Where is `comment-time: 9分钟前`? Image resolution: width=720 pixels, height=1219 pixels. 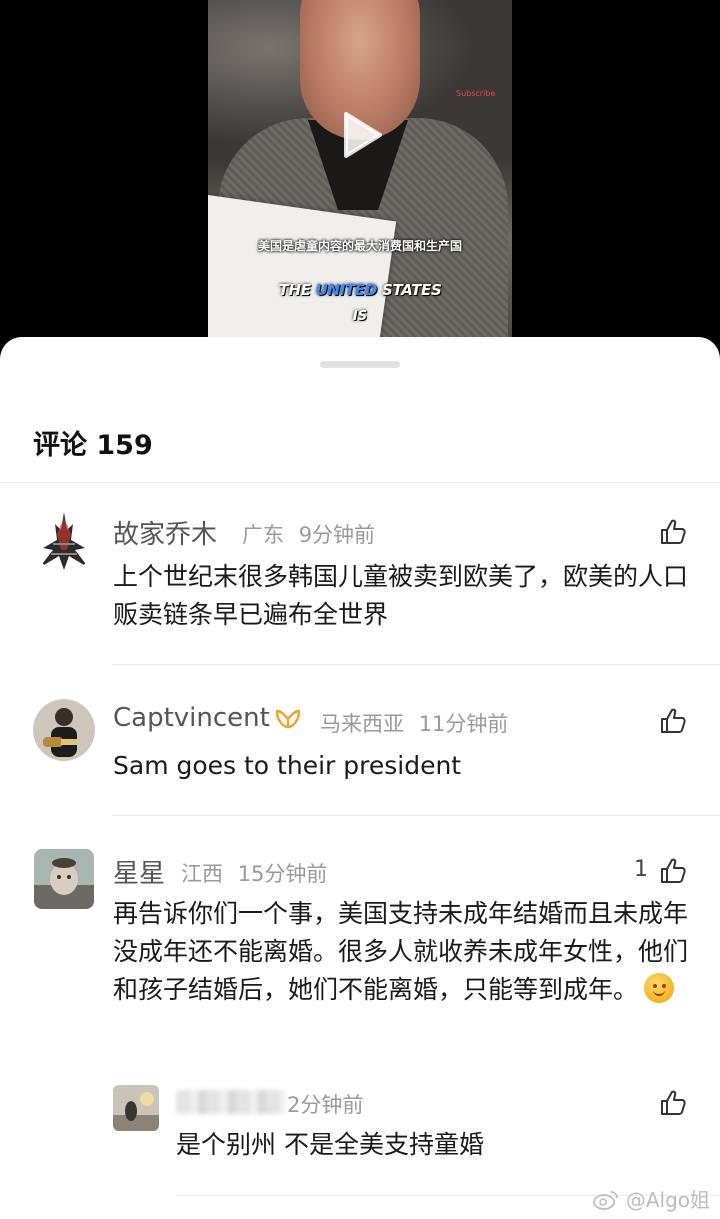
comment-time: 9分钟前 is located at coordinates (337, 535).